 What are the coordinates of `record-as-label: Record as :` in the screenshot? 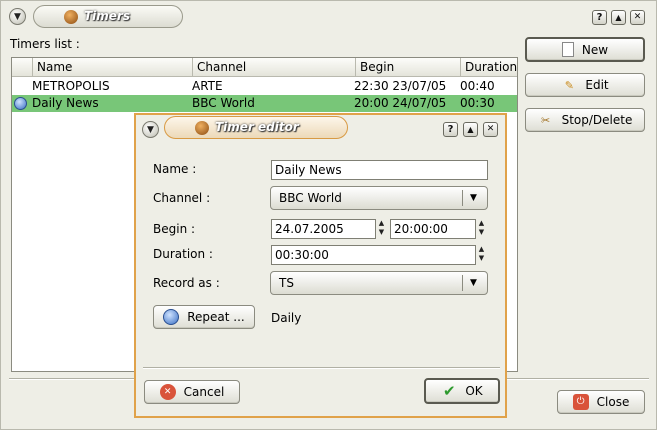 It's located at (186, 283).